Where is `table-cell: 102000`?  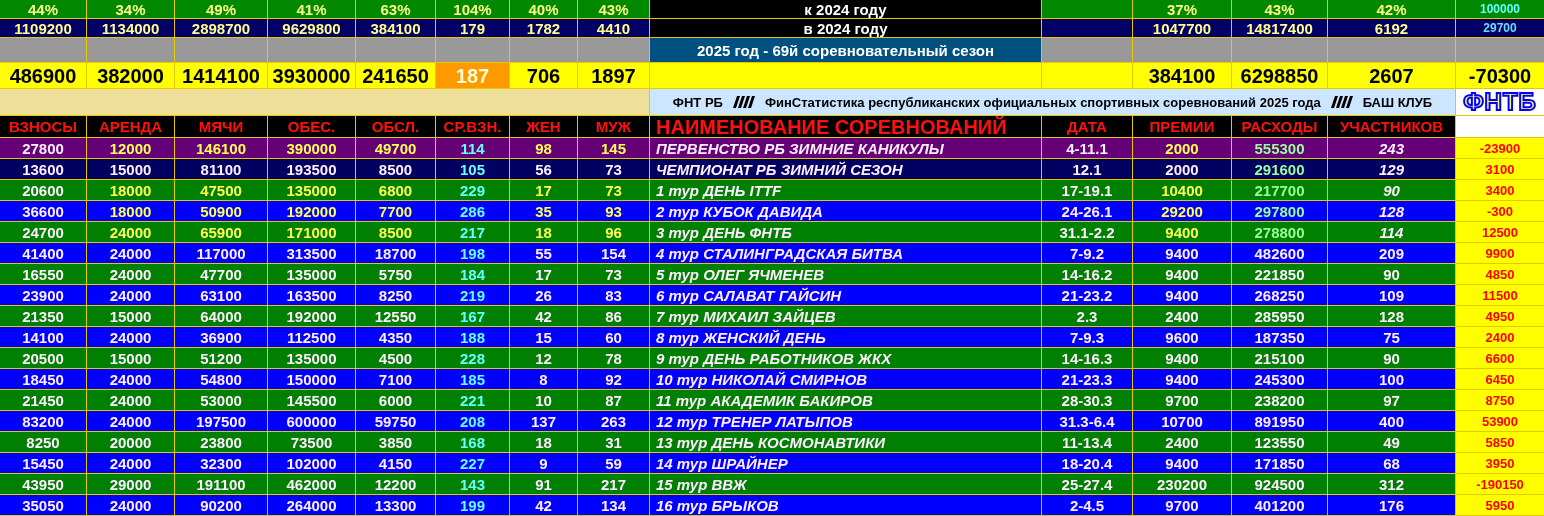
table-cell: 102000 is located at coordinates (311, 463).